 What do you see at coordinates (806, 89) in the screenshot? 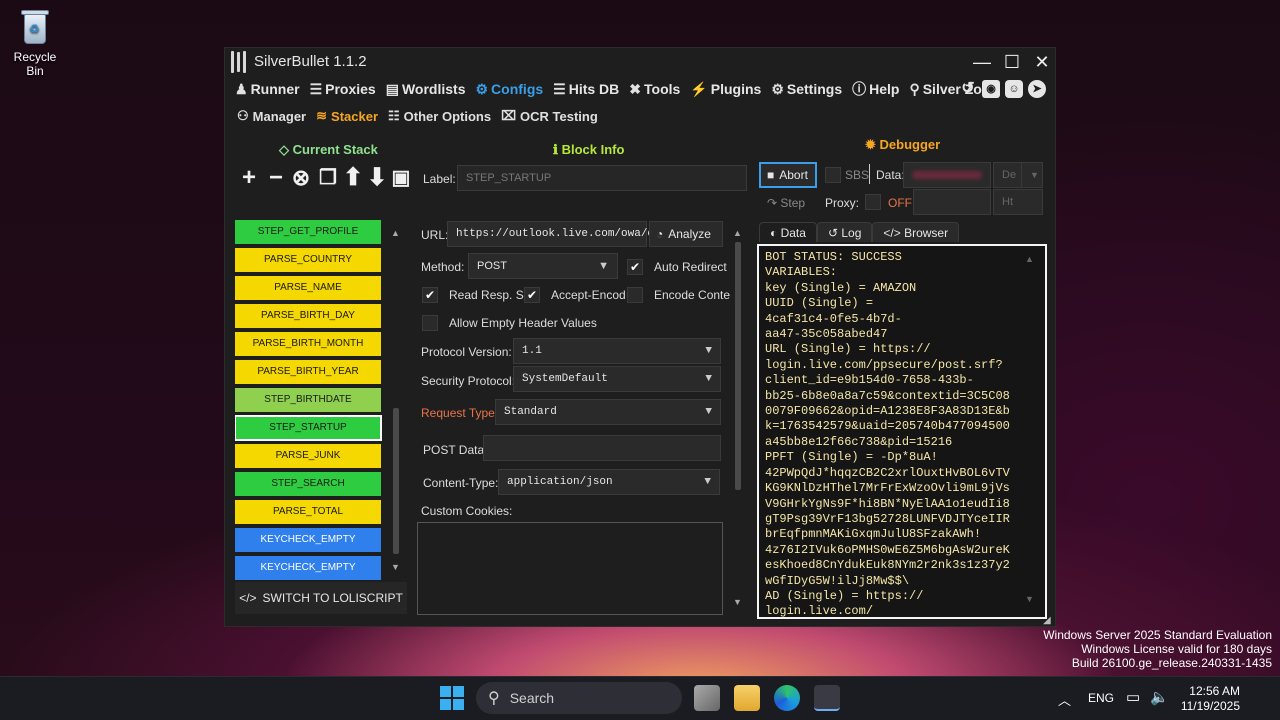
I see `menu-settings: ⚙ Settings` at bounding box center [806, 89].